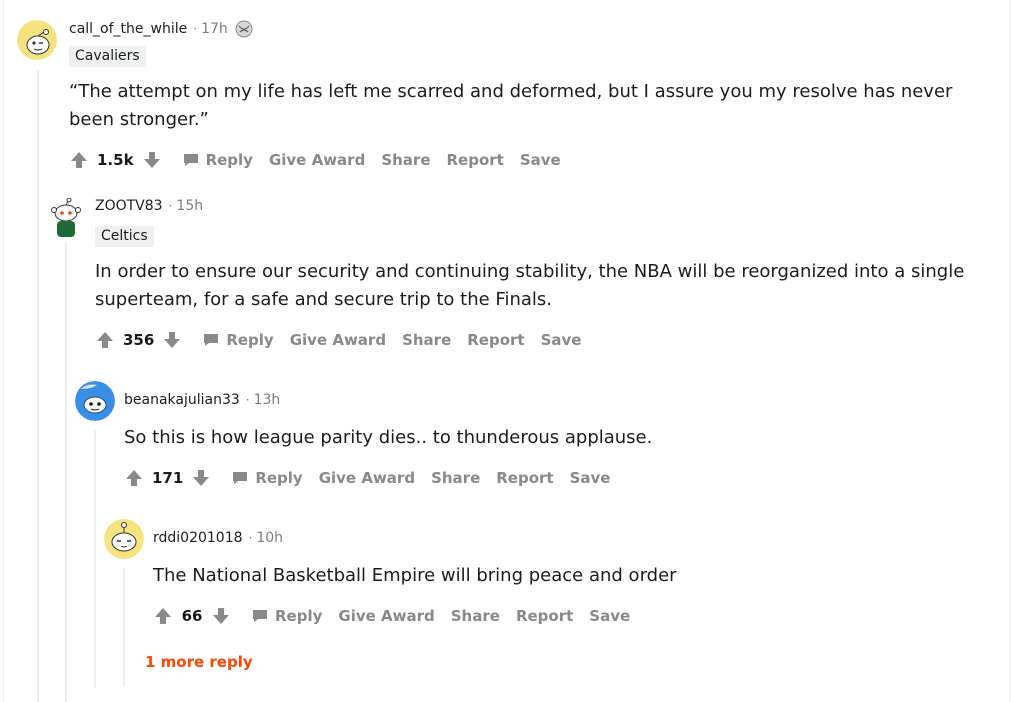 The image size is (1012, 702). Describe the element at coordinates (269, 538) in the screenshot. I see `timestamp: 10h` at that location.